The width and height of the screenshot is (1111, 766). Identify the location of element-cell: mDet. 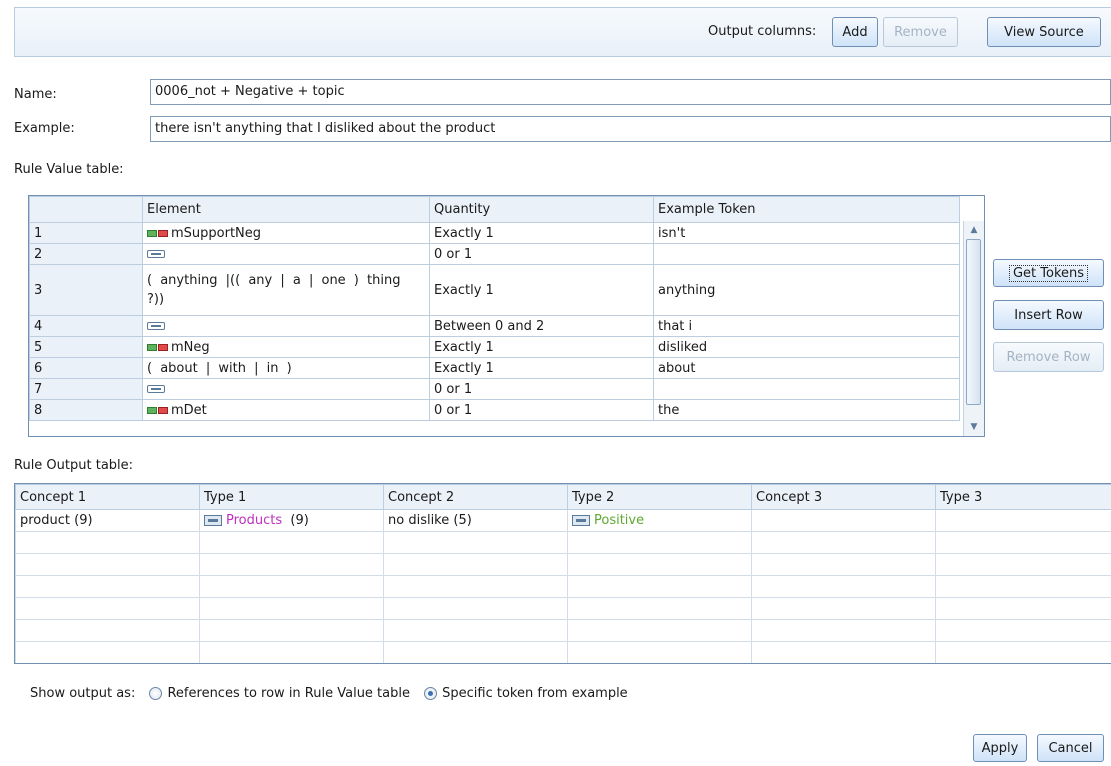
(286, 410).